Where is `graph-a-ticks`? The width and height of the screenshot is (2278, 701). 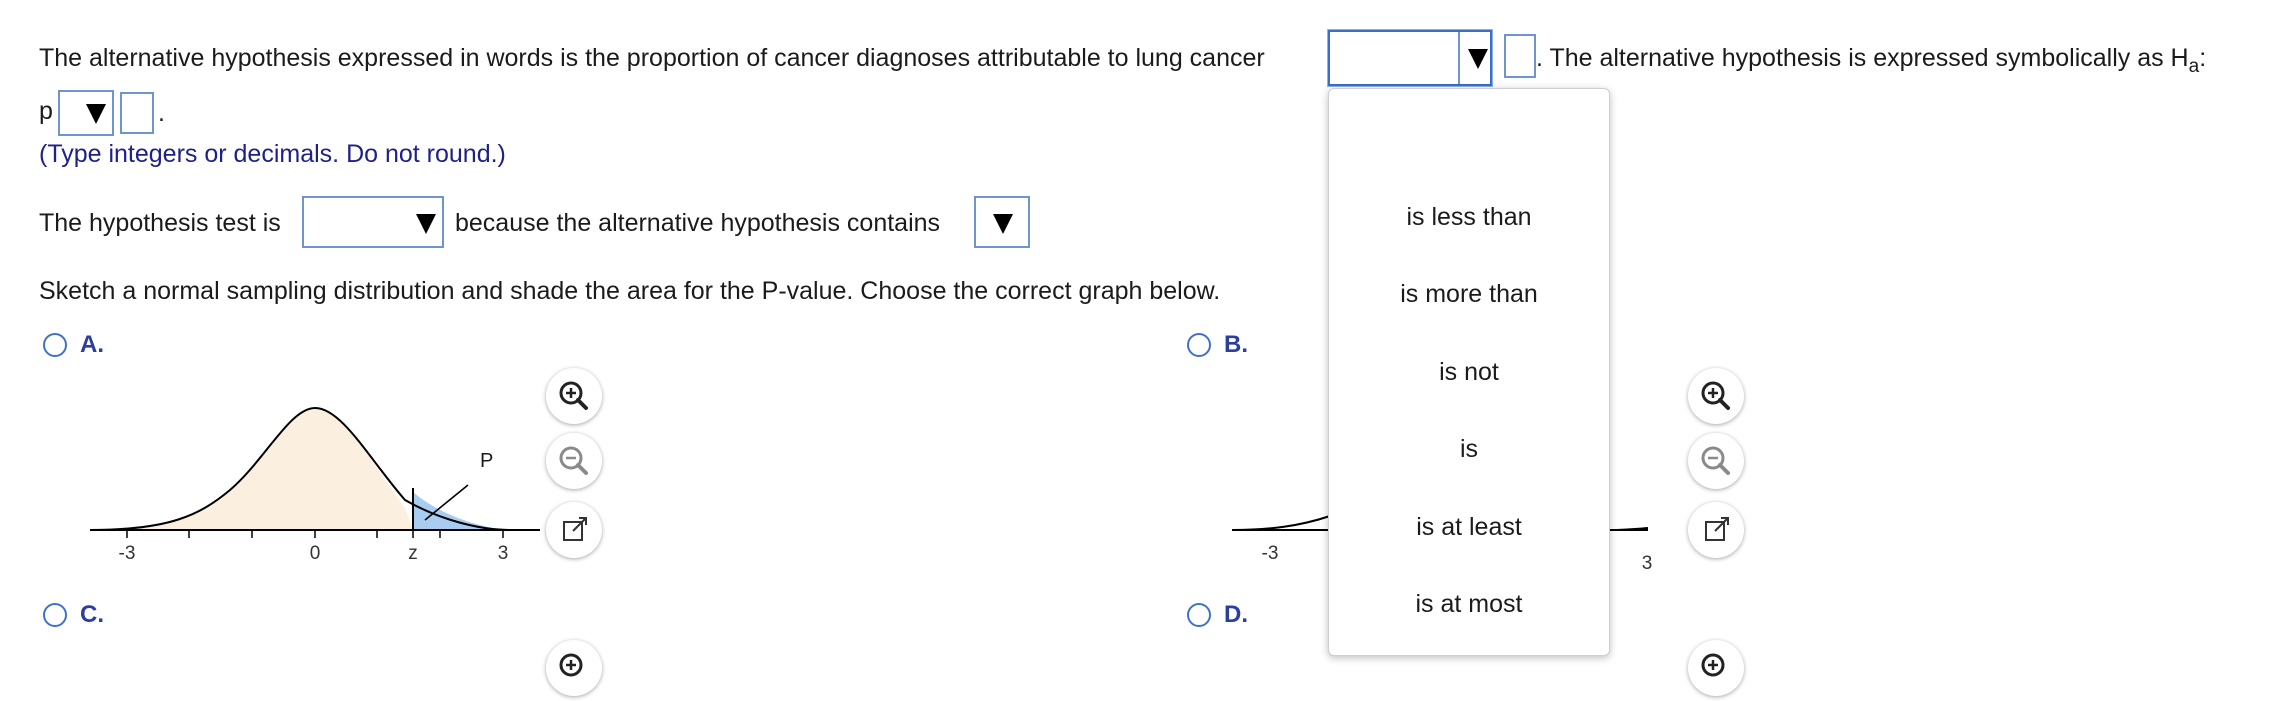 graph-a-ticks is located at coordinates (315, 534).